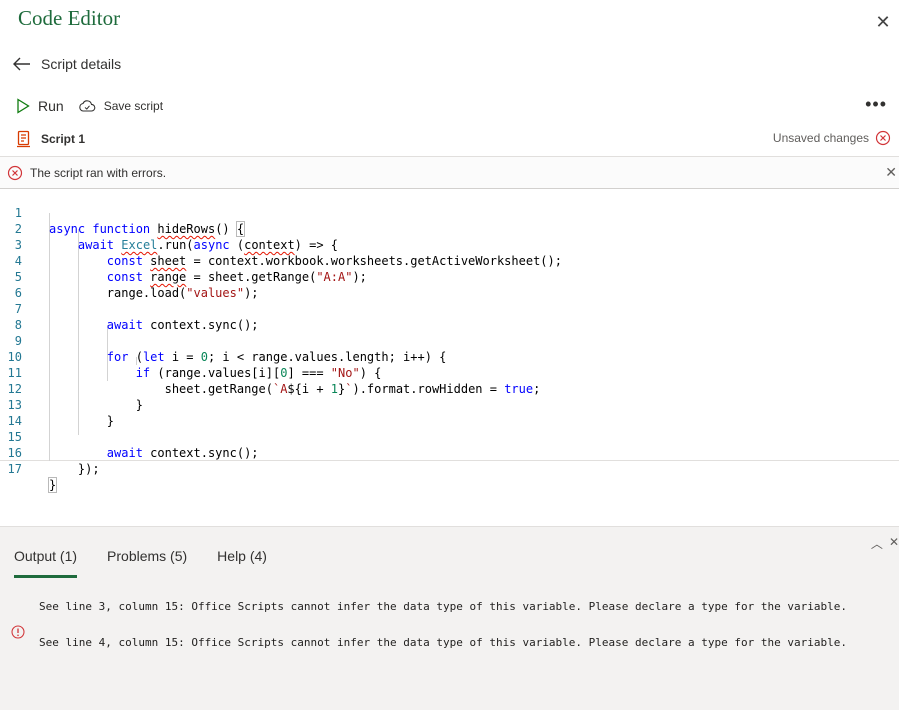  Describe the element at coordinates (98, 172) in the screenshot. I see `error-message: The script ran with errors.` at that location.